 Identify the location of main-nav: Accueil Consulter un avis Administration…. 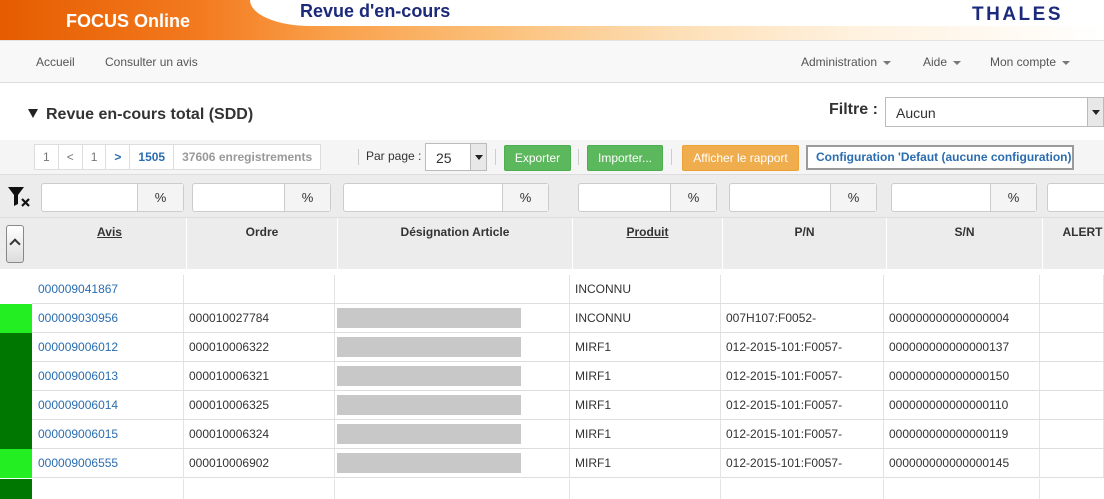
(552, 61).